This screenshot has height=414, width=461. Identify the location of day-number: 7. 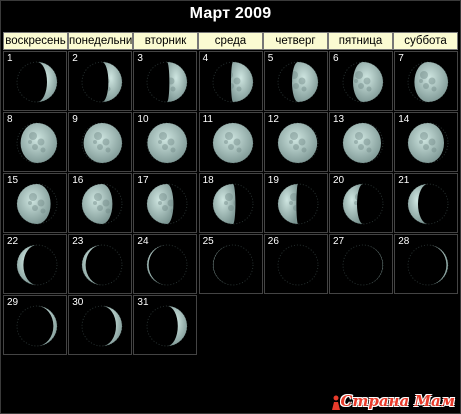
(401, 58).